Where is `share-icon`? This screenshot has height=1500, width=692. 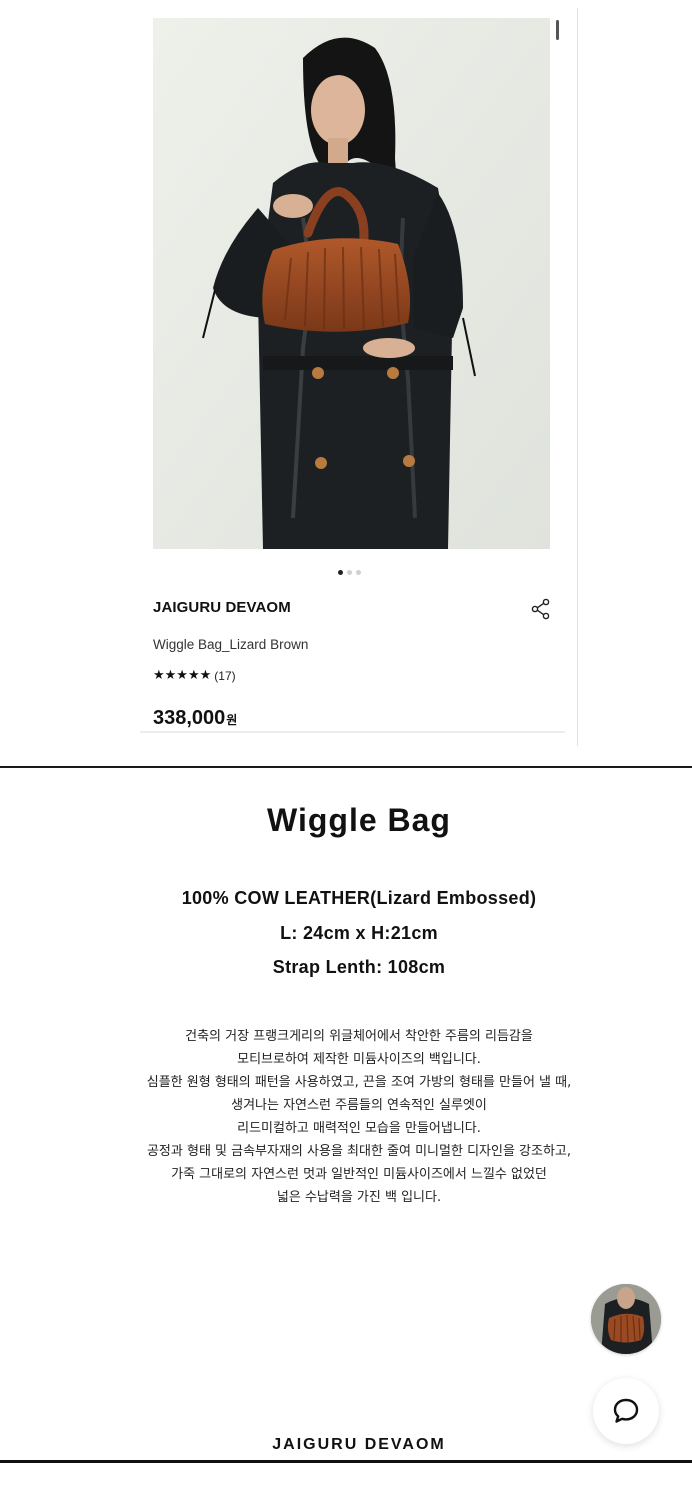
share-icon is located at coordinates (540, 609).